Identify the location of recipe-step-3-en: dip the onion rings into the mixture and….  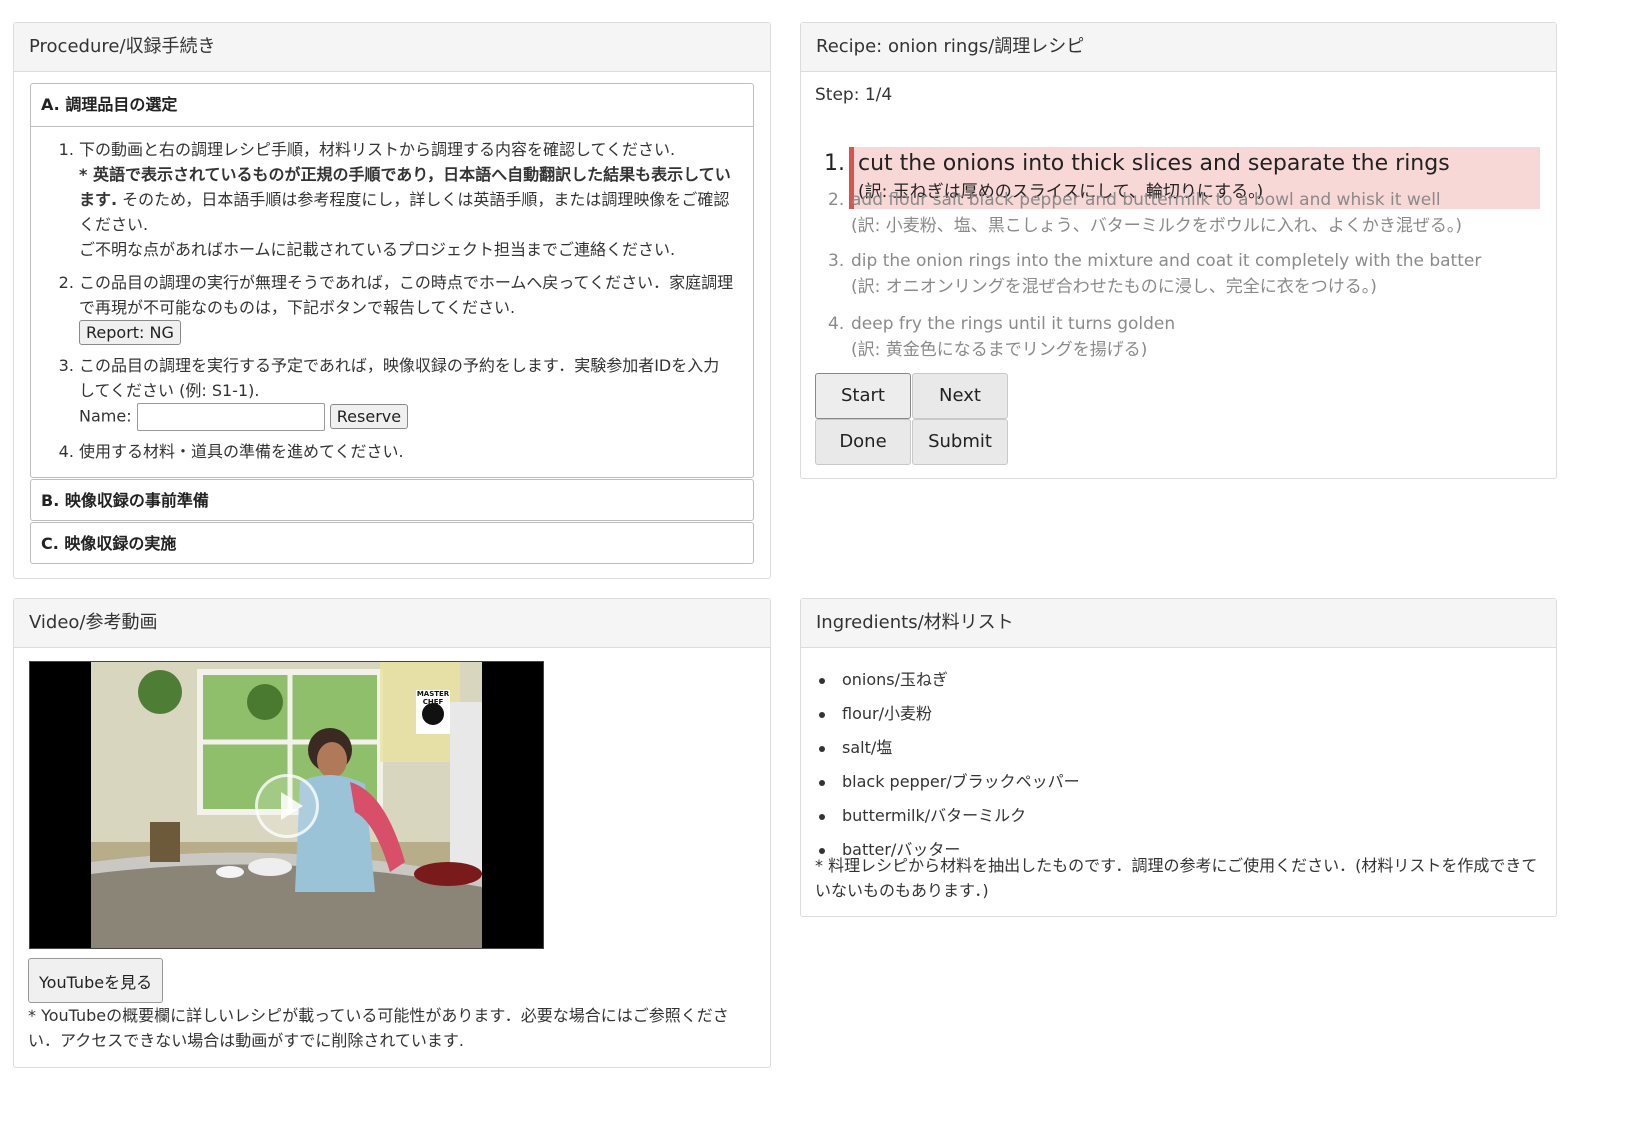
(1166, 261).